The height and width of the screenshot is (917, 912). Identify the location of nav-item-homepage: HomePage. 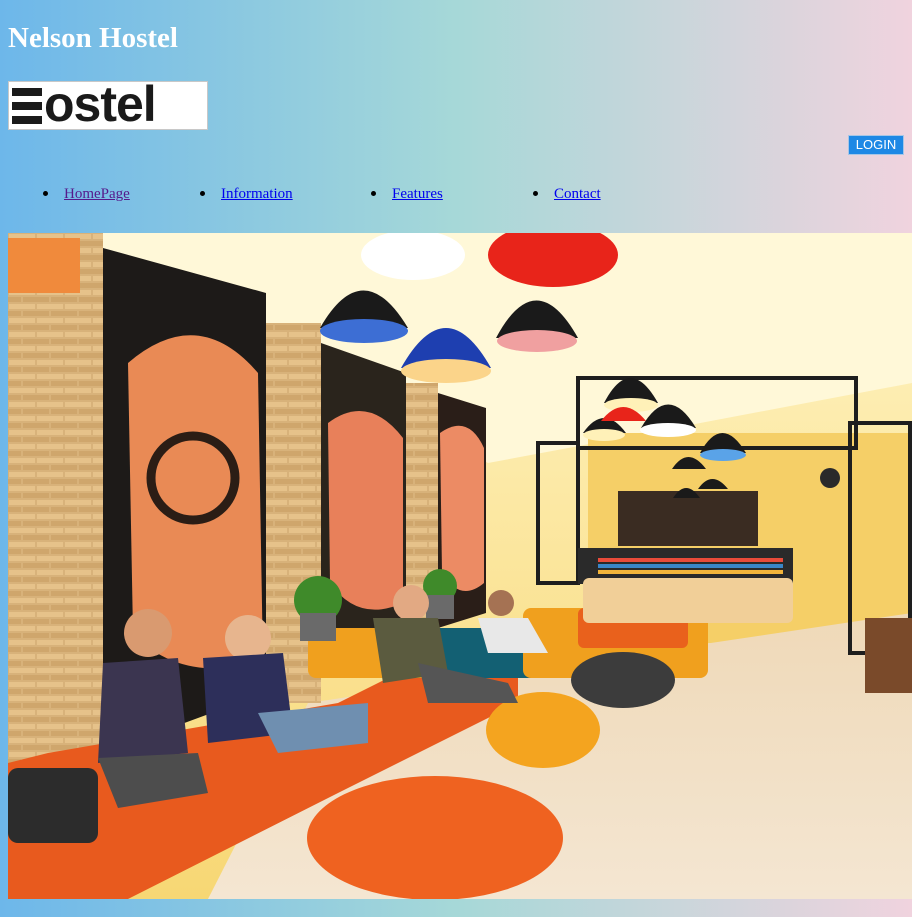
(86, 194).